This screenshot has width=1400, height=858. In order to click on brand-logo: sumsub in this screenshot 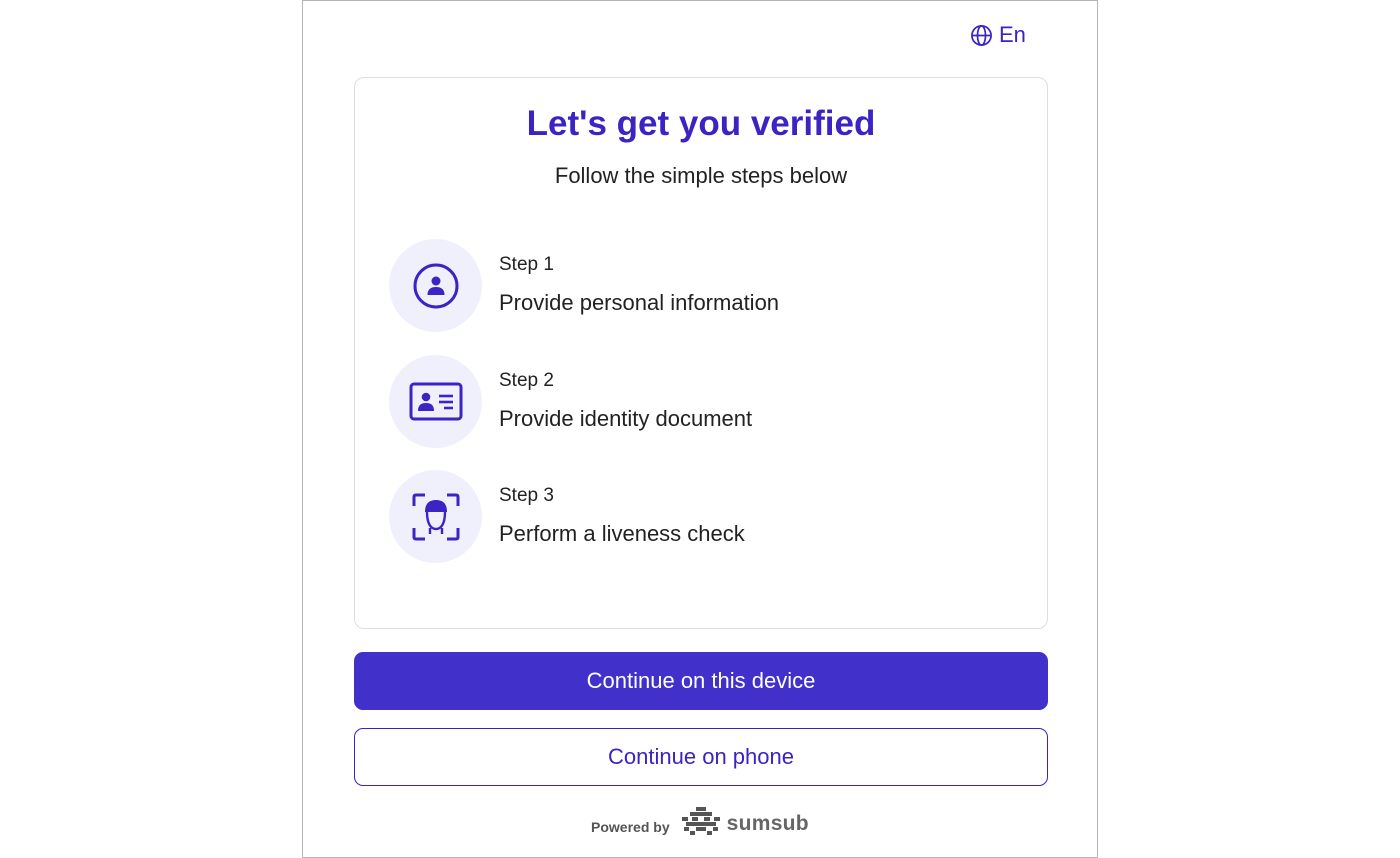, I will do `click(745, 823)`.